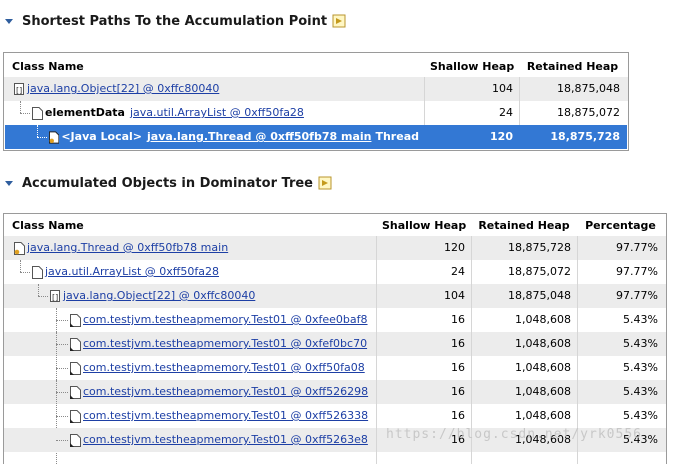 The height and width of the screenshot is (464, 683). I want to click on field-name: elementData, so click(85, 112).